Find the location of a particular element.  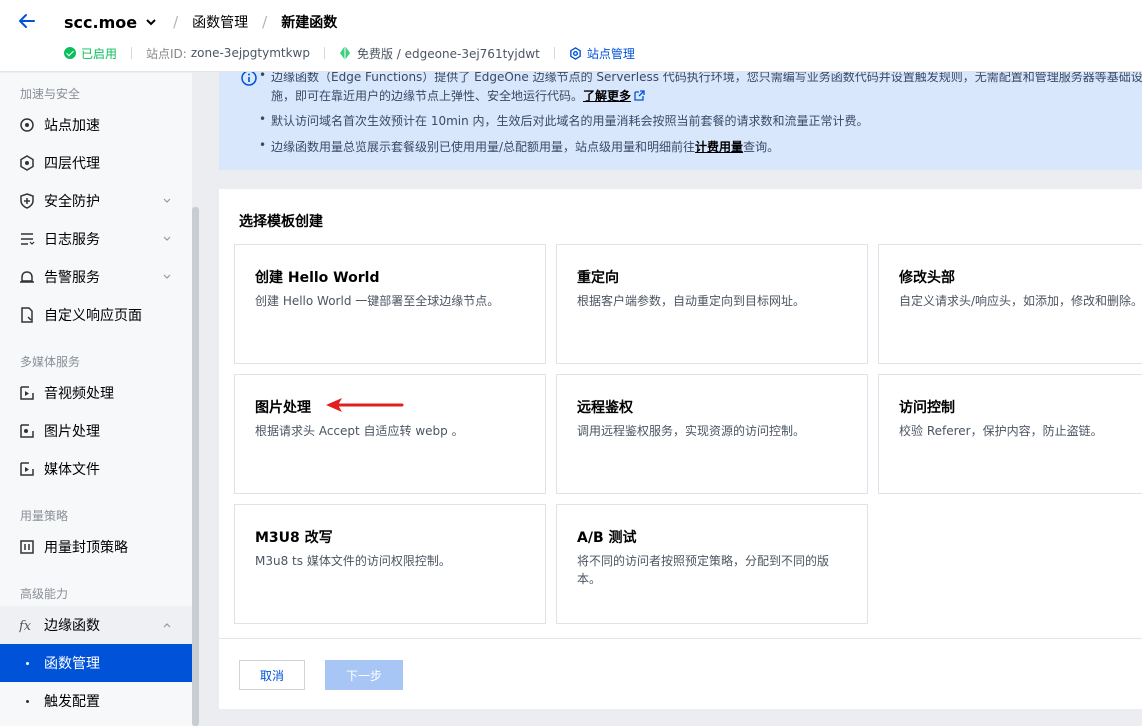

video-icon is located at coordinates (27, 393).